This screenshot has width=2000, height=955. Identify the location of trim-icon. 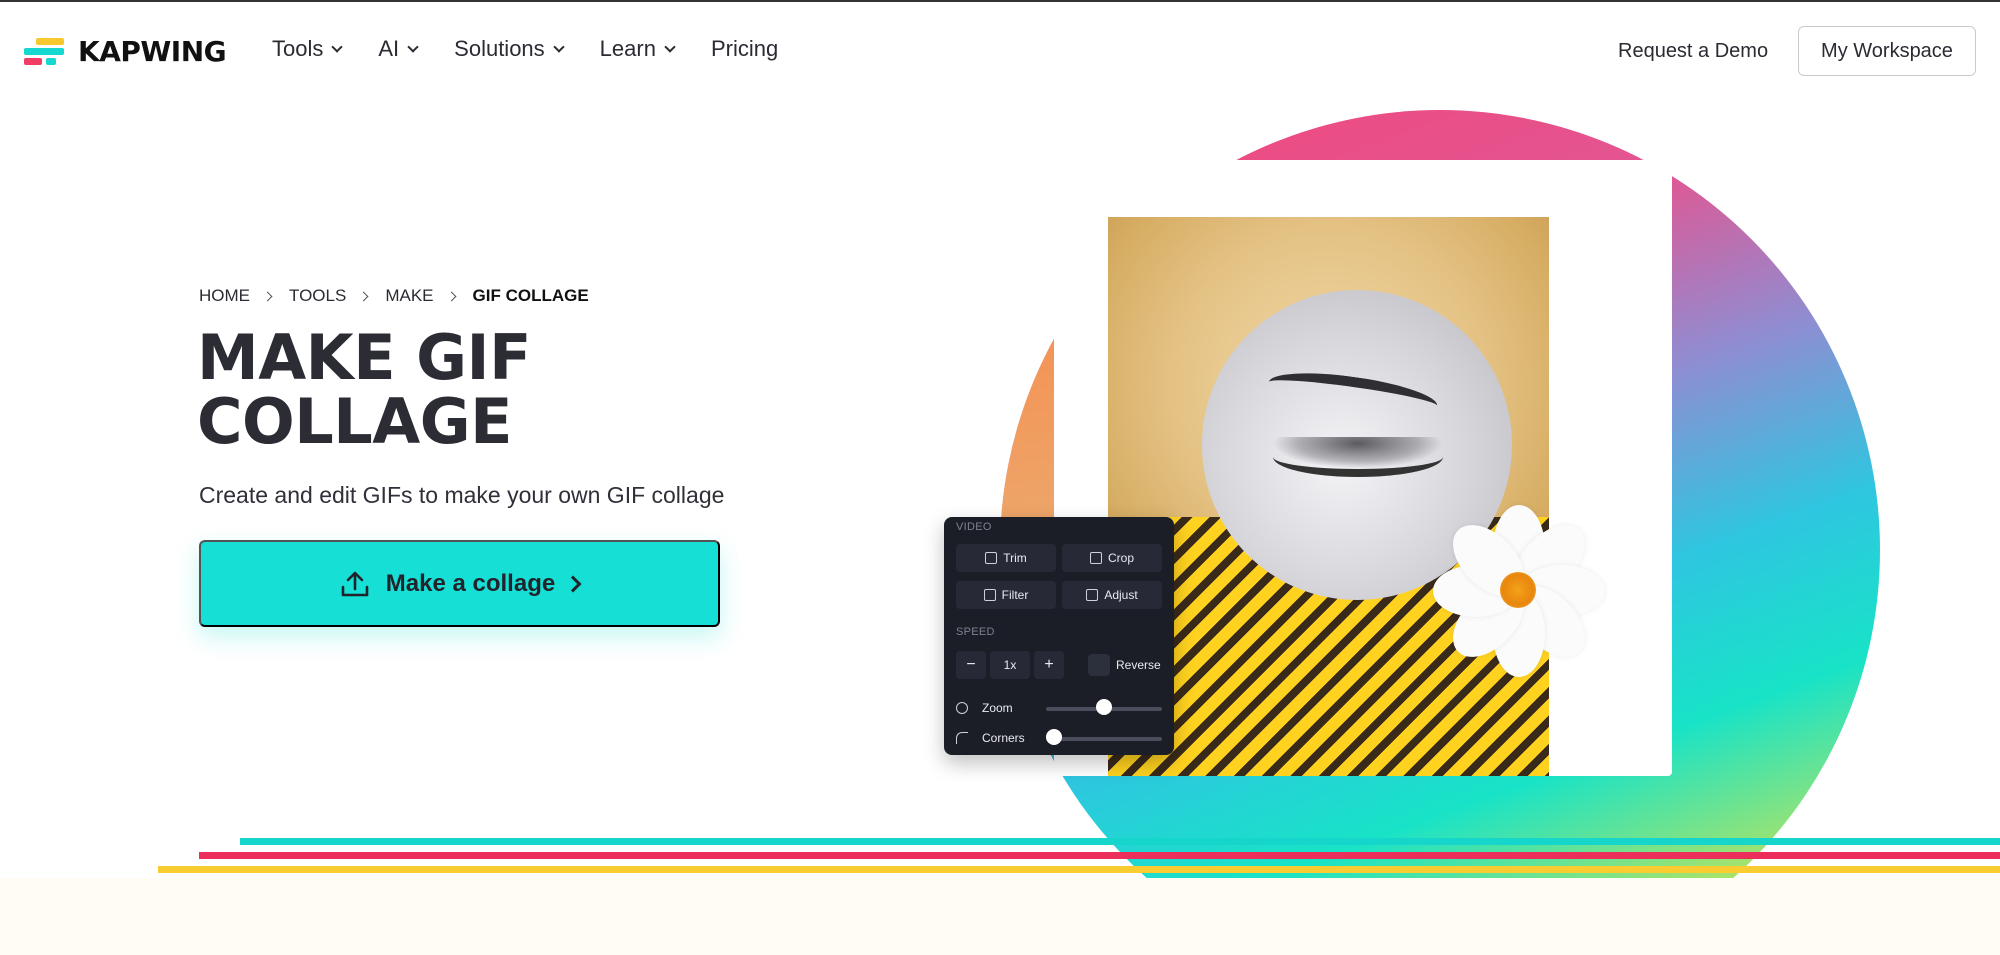
(991, 558).